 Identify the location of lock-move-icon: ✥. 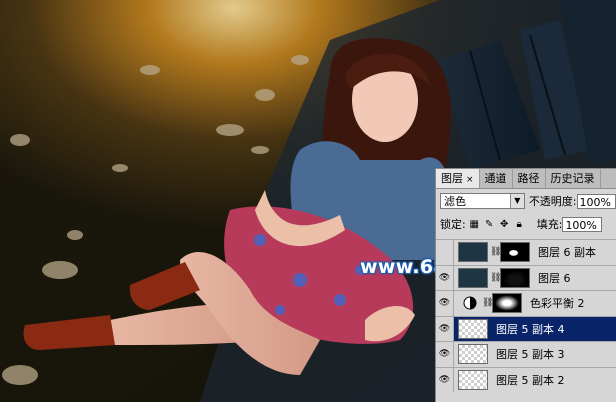
(504, 224).